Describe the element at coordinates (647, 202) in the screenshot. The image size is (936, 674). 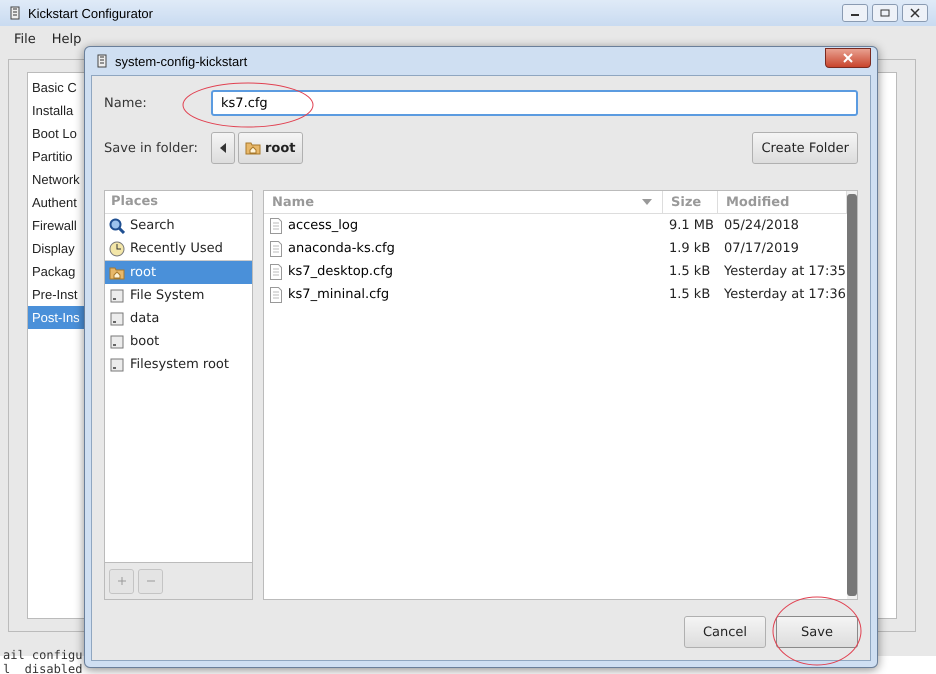
I see `sort-arrow-icon` at that location.